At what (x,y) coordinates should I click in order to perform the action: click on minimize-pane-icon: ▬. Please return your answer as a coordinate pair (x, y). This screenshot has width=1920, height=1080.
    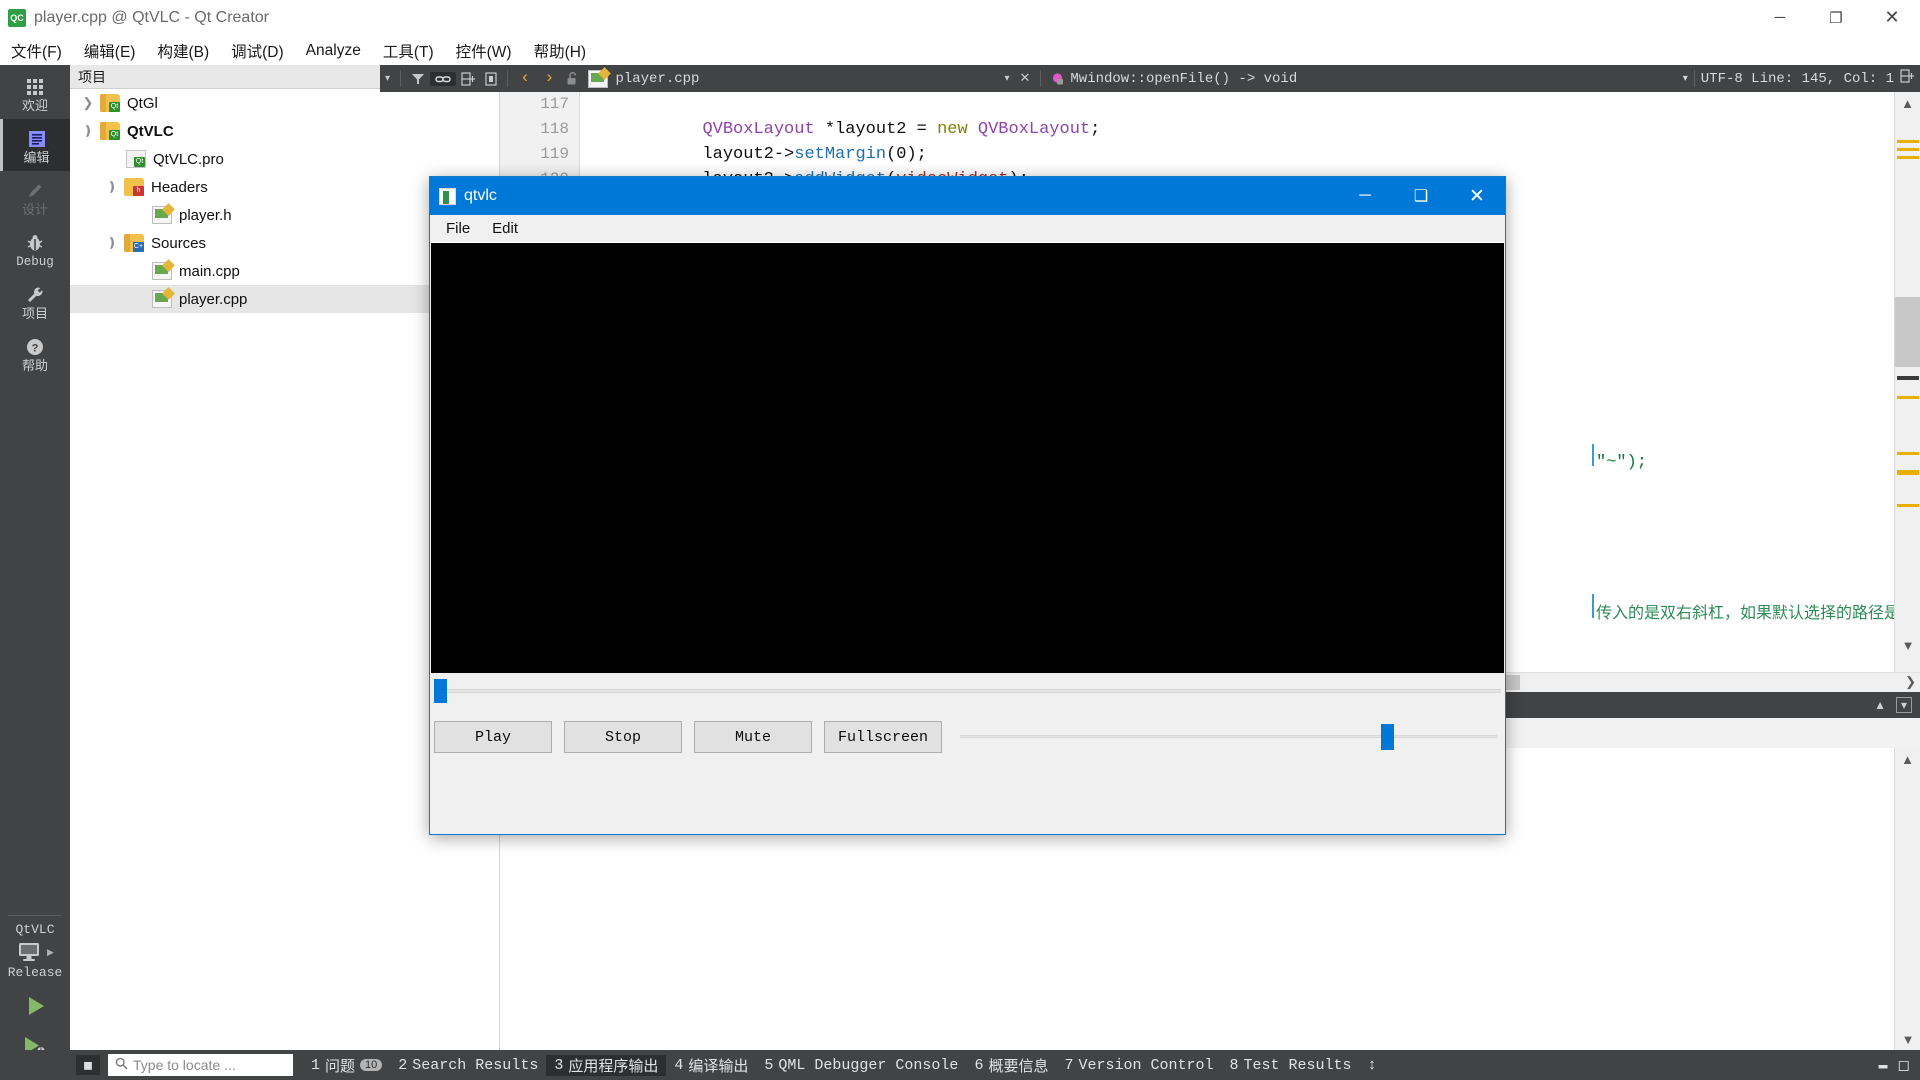
    Looking at the image, I should click on (1883, 1065).